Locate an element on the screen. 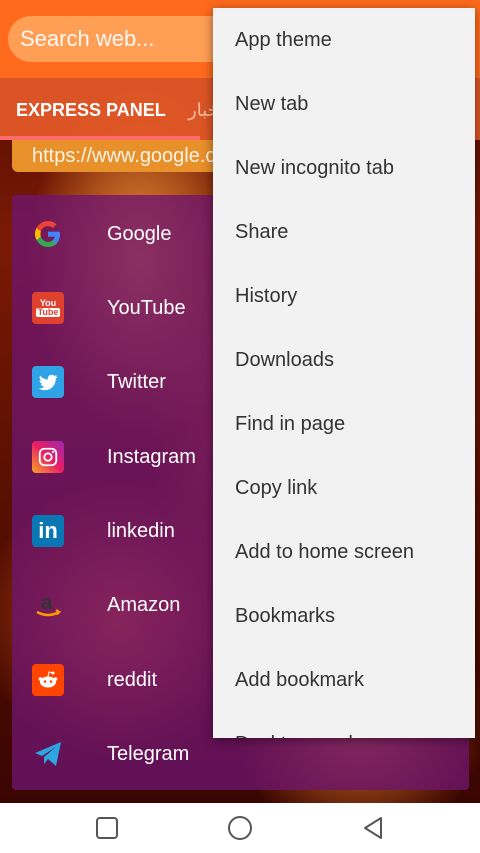 This screenshot has width=480, height=853. menu-item-add-bookmark: Add bookmark is located at coordinates (344, 680).